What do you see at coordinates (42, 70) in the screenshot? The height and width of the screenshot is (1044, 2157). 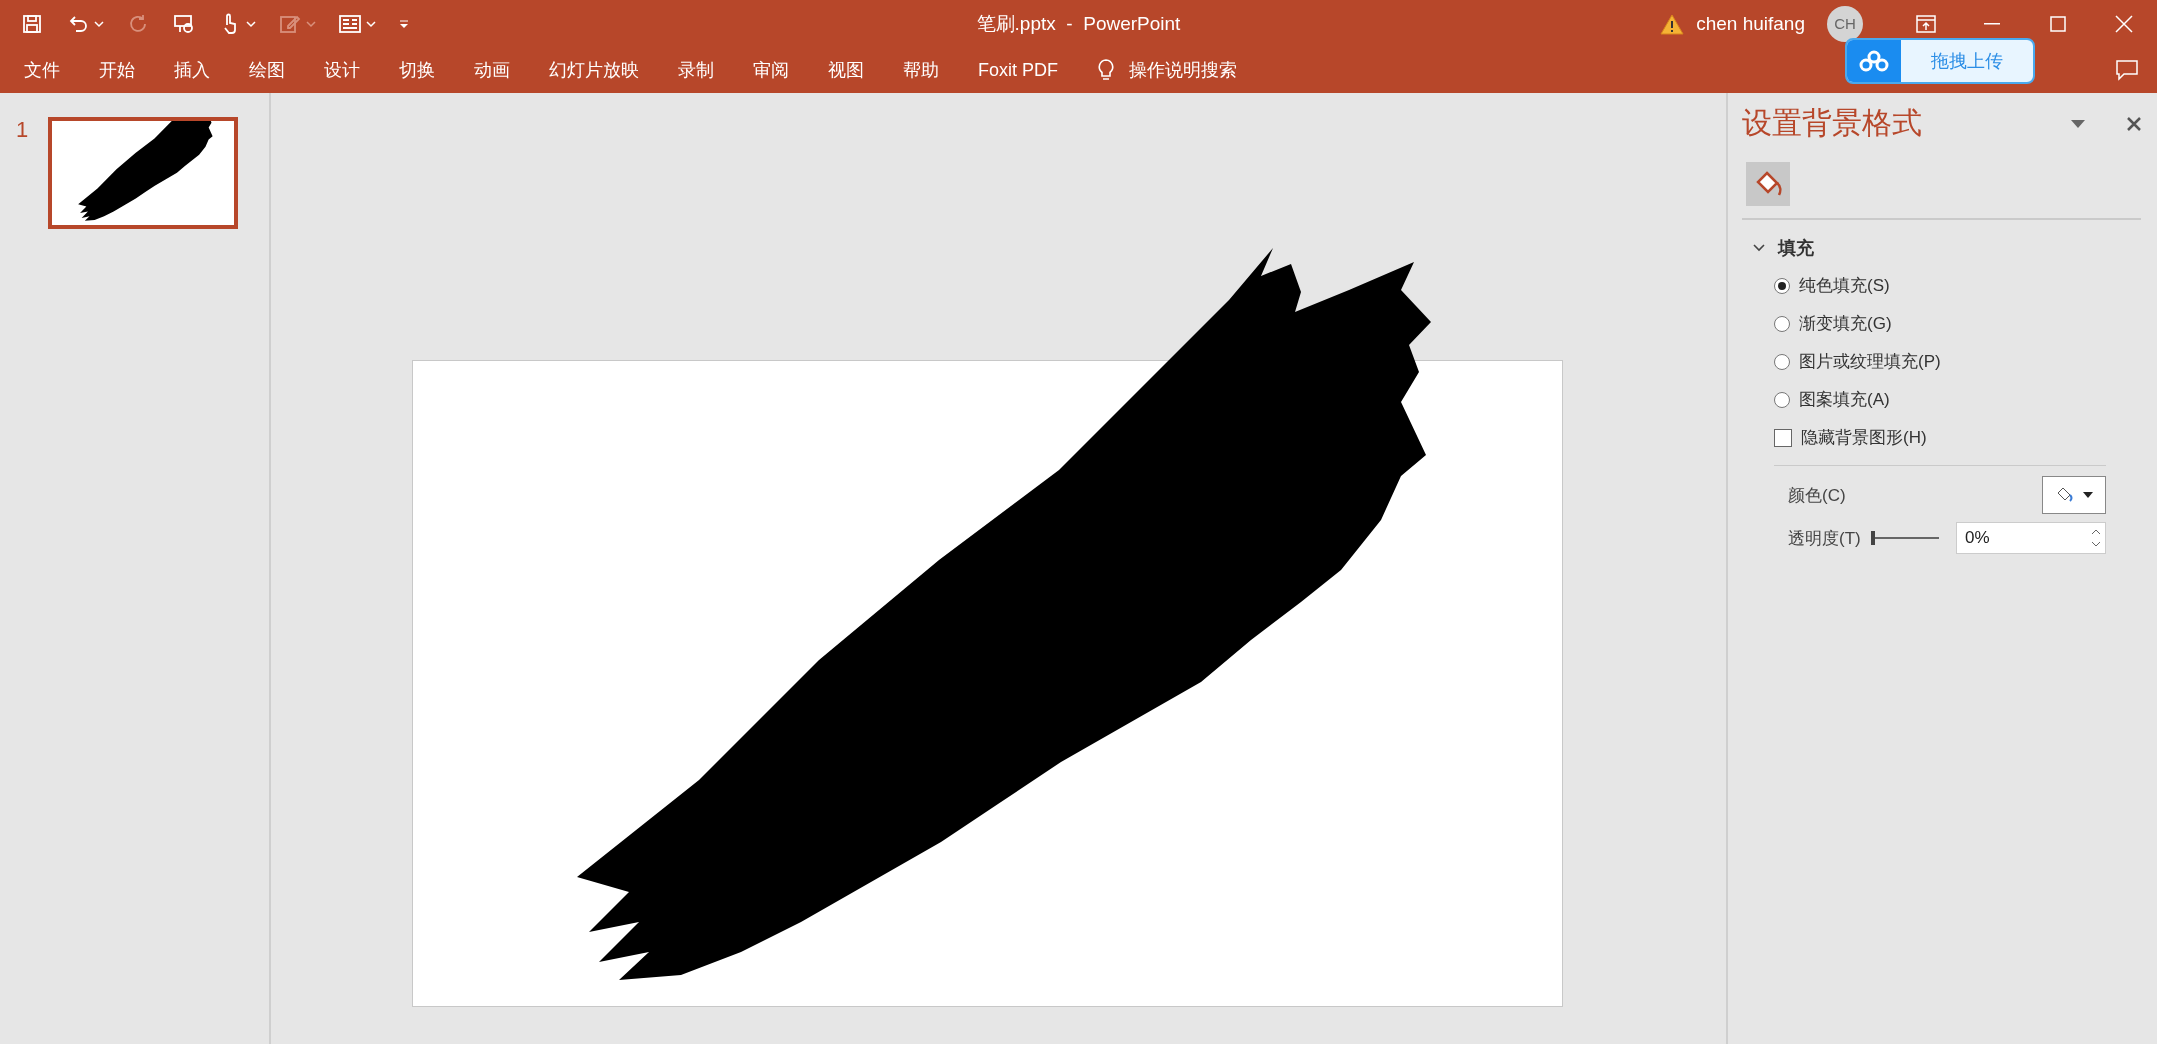 I see `ribbon-tab: 文件` at bounding box center [42, 70].